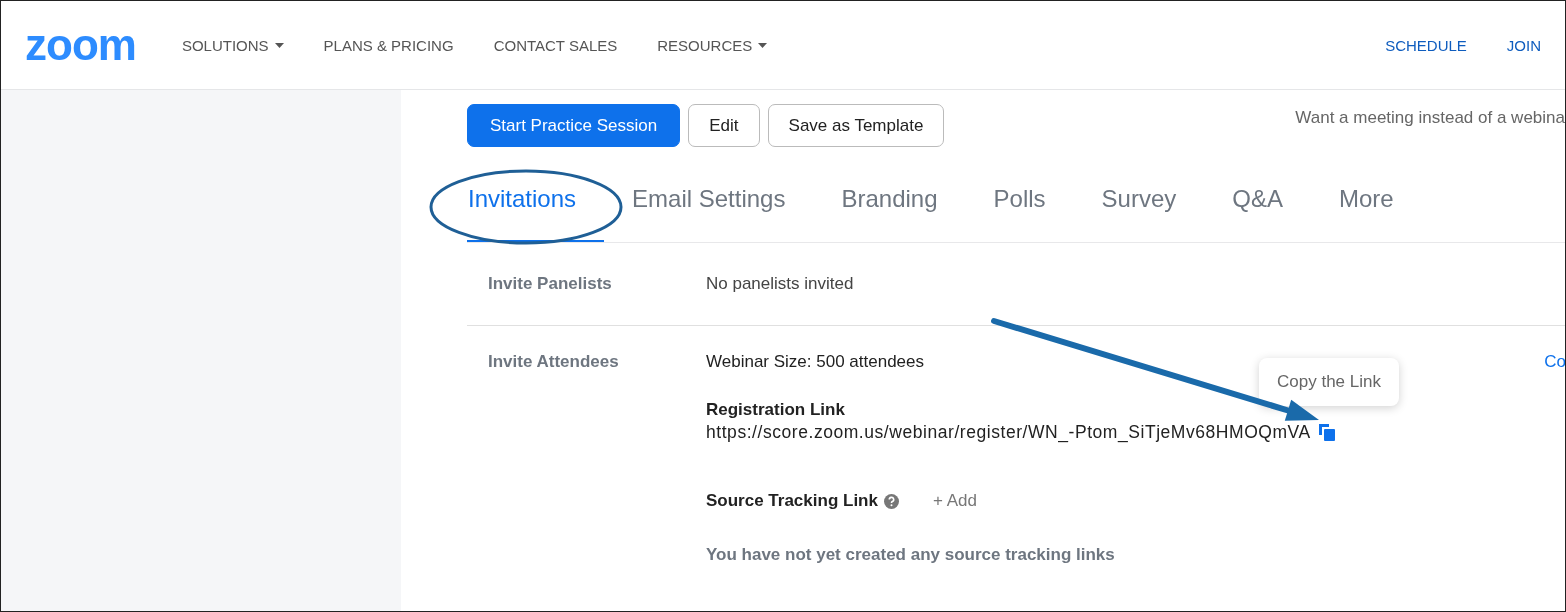  What do you see at coordinates (555, 45) in the screenshot?
I see `nav-link: CONTACT SALES` at bounding box center [555, 45].